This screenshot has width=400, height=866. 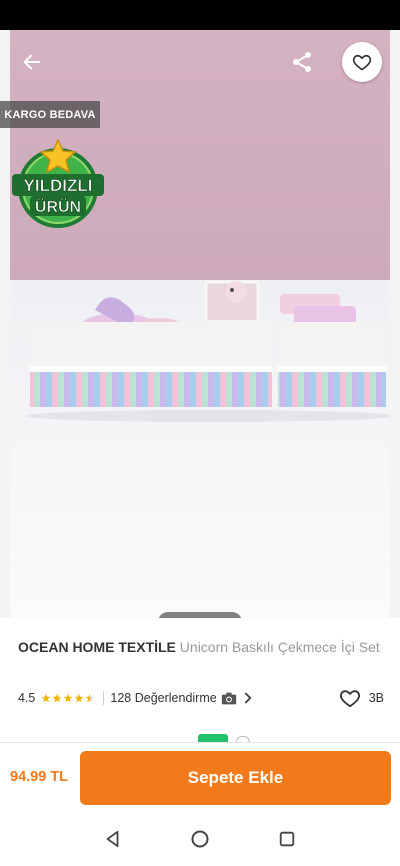 What do you see at coordinates (361, 698) in the screenshot?
I see `favorites-count: 3B` at bounding box center [361, 698].